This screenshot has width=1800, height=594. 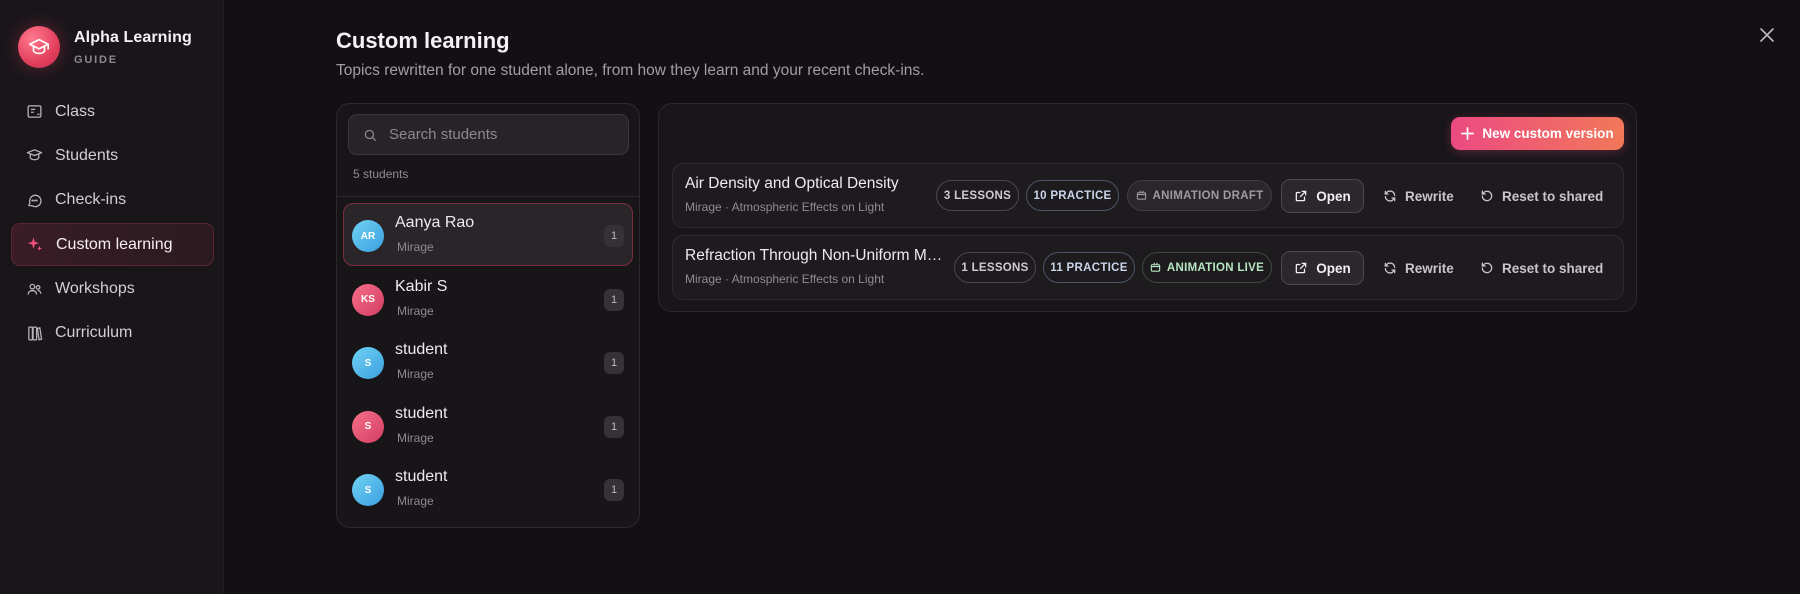 I want to click on new-custom-version-button: New custom version, so click(x=1537, y=133).